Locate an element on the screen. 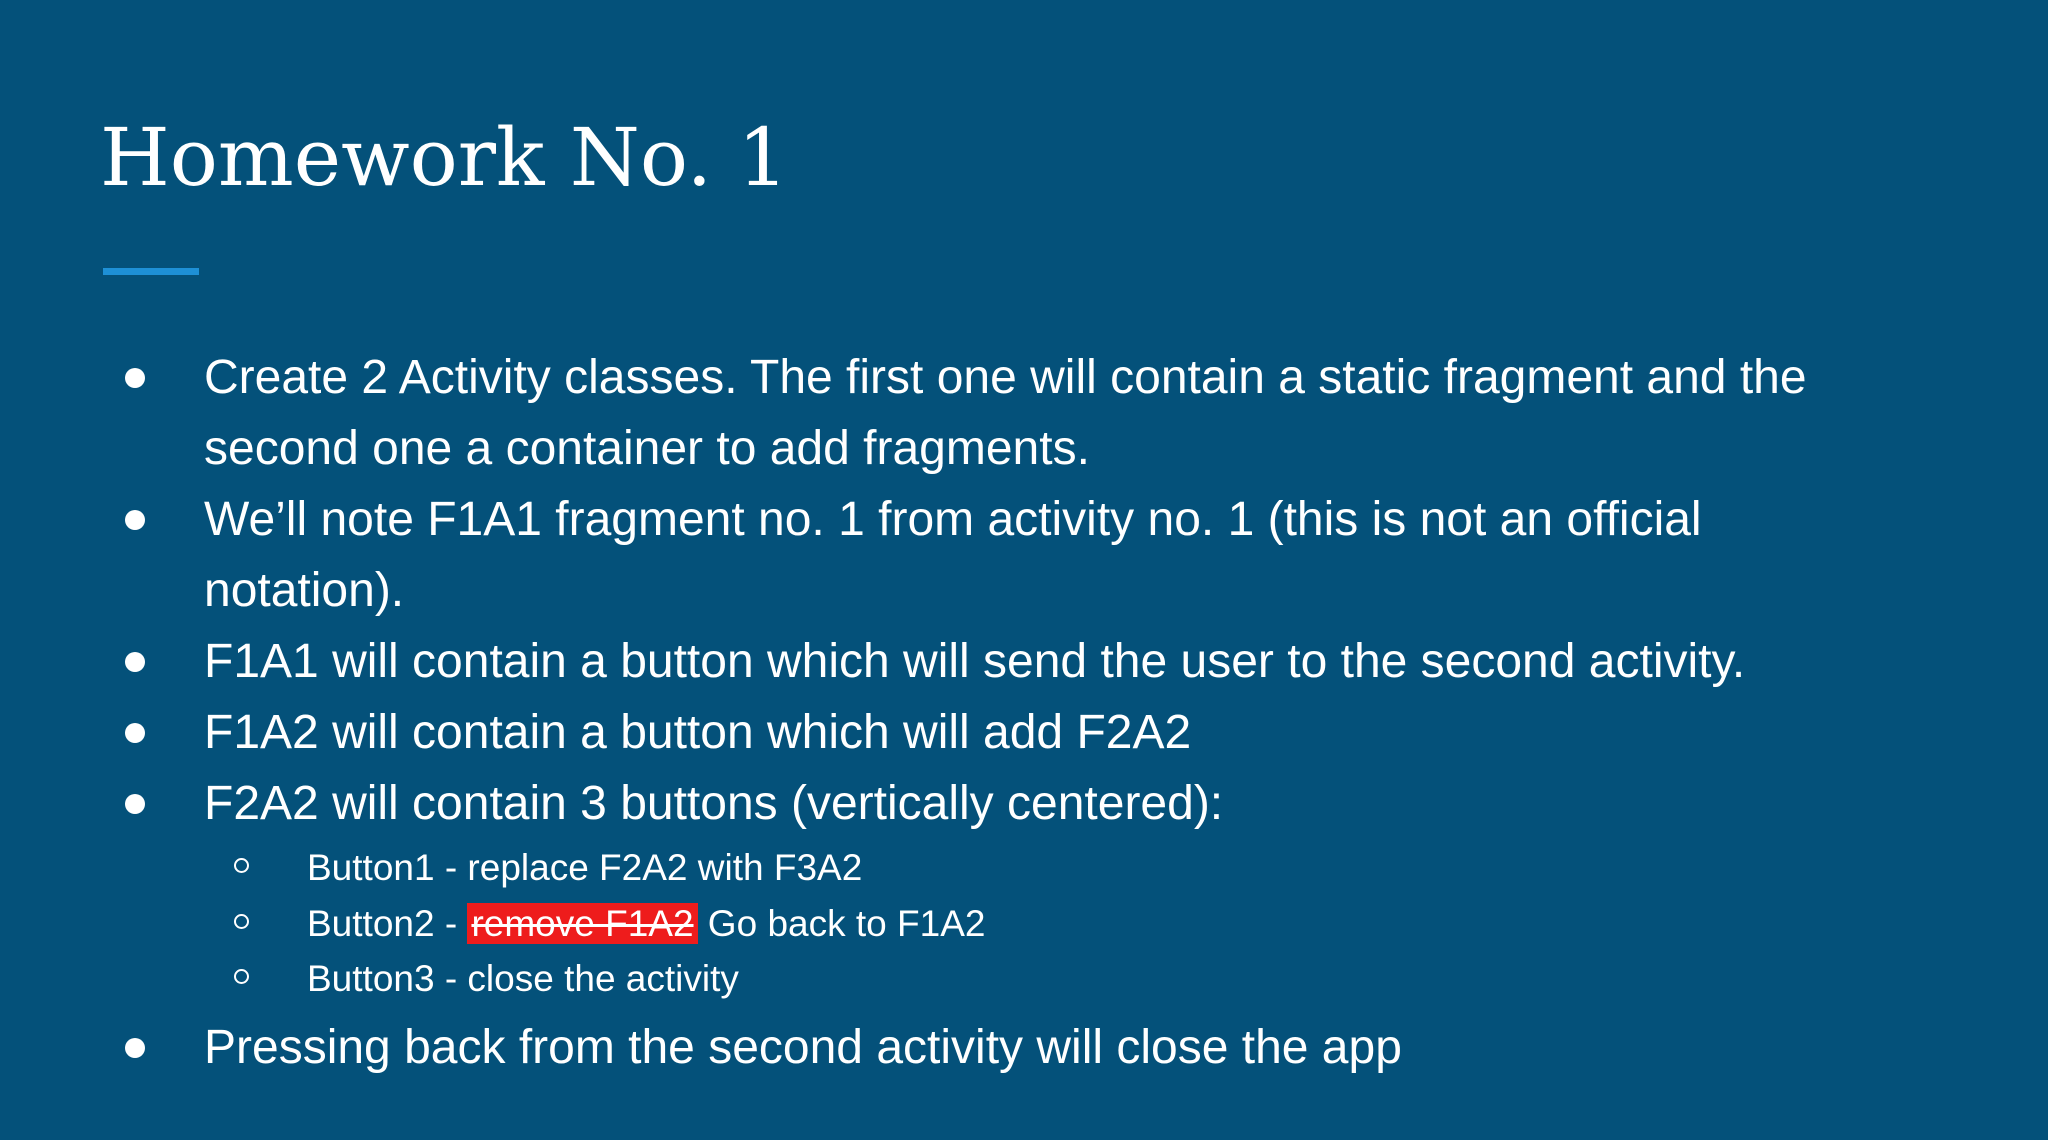 Image resolution: width=2048 pixels, height=1140 pixels. sub-bullet-prefix: Button2 - is located at coordinates (387, 923).